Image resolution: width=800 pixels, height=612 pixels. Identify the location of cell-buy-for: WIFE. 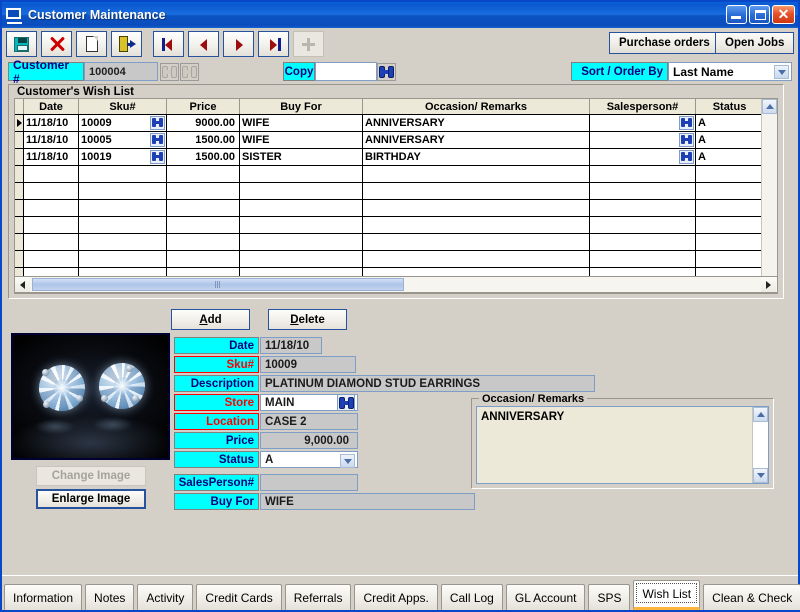
(301, 140).